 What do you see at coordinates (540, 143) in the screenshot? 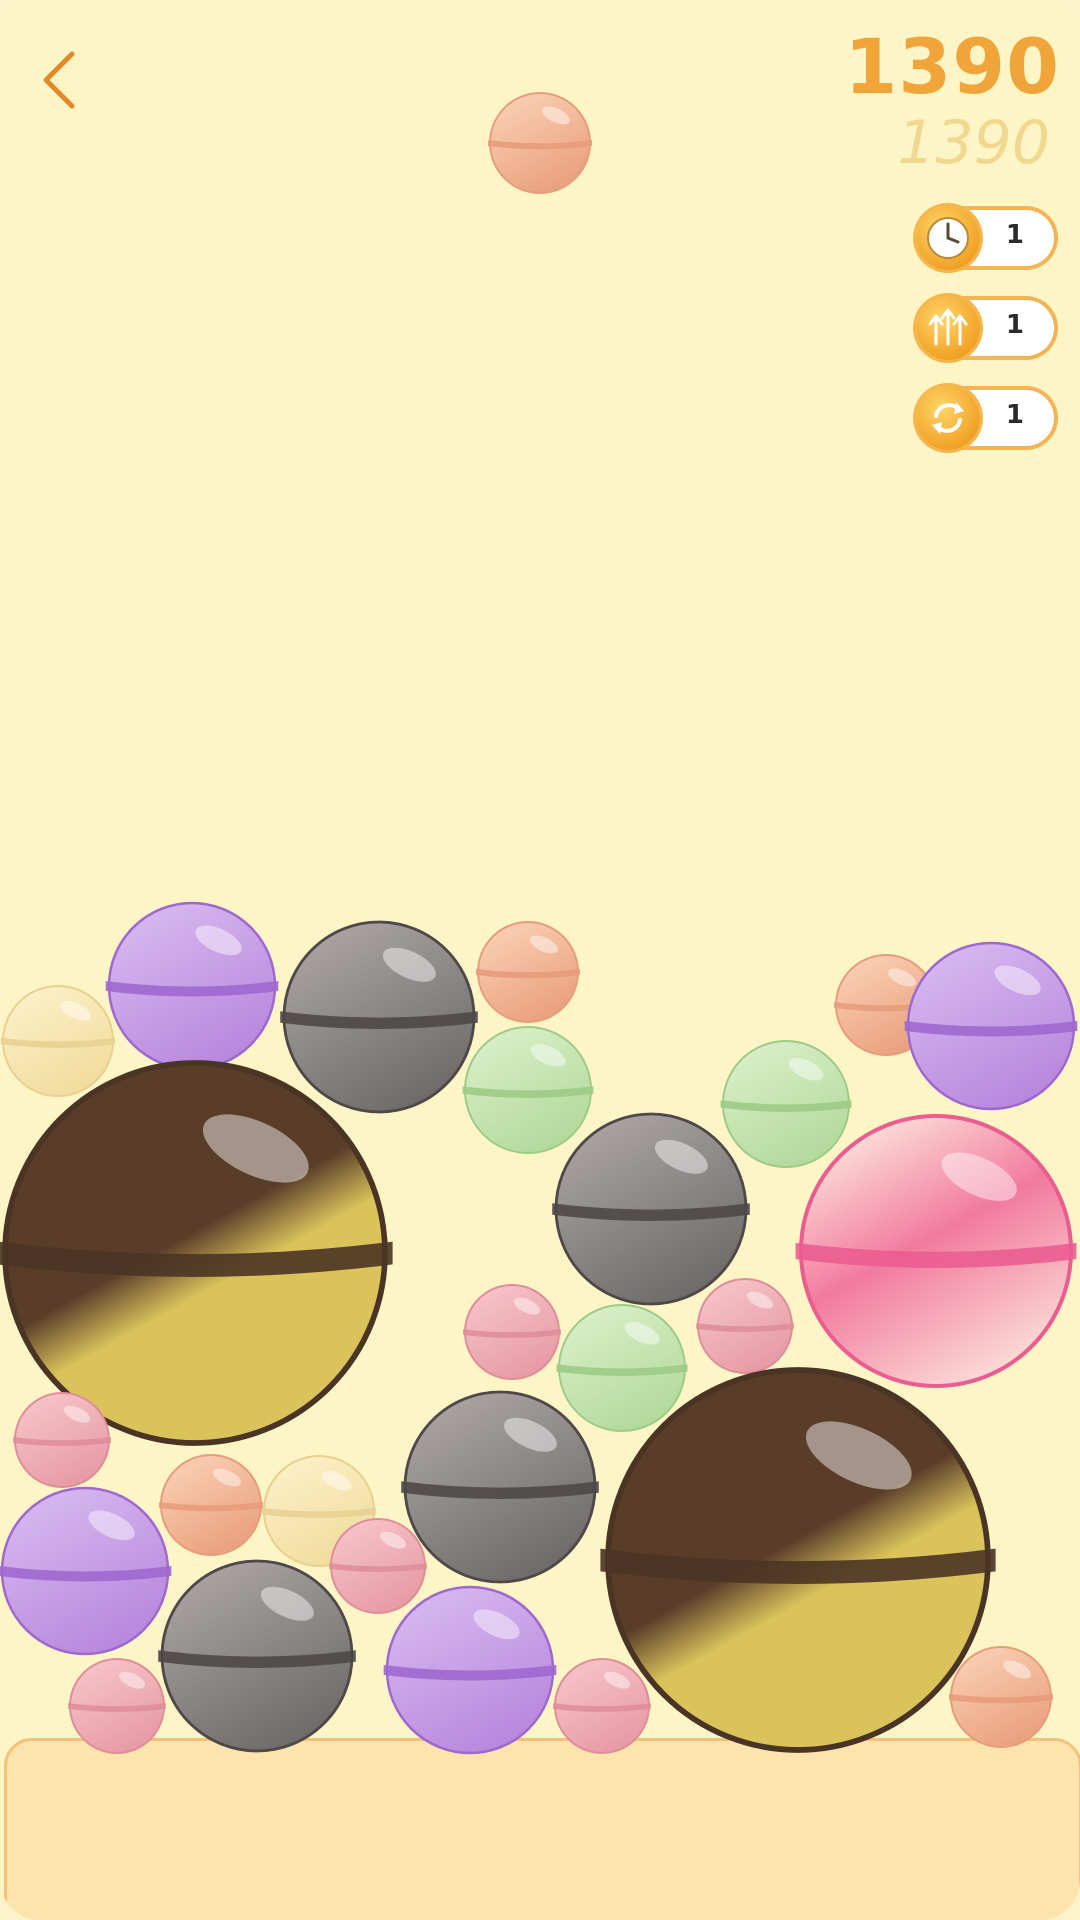
I see `next-ball` at bounding box center [540, 143].